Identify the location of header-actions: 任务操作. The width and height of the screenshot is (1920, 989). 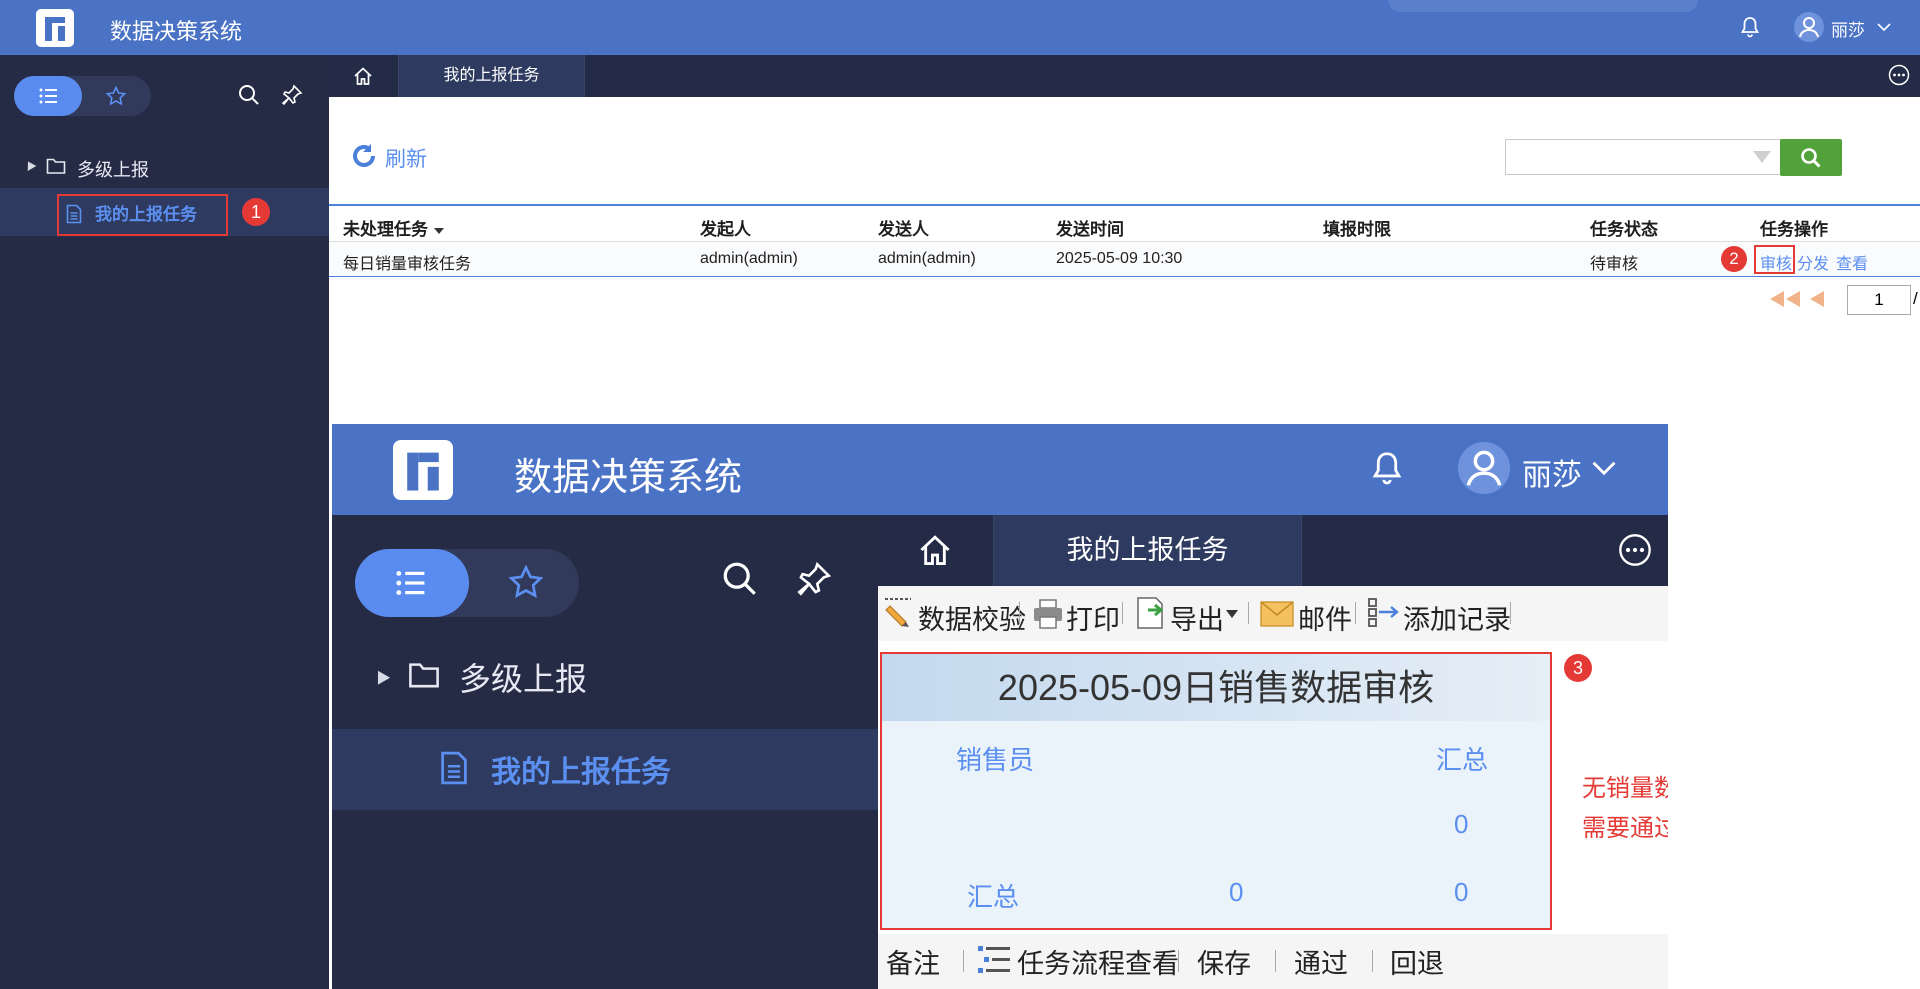
(1794, 229).